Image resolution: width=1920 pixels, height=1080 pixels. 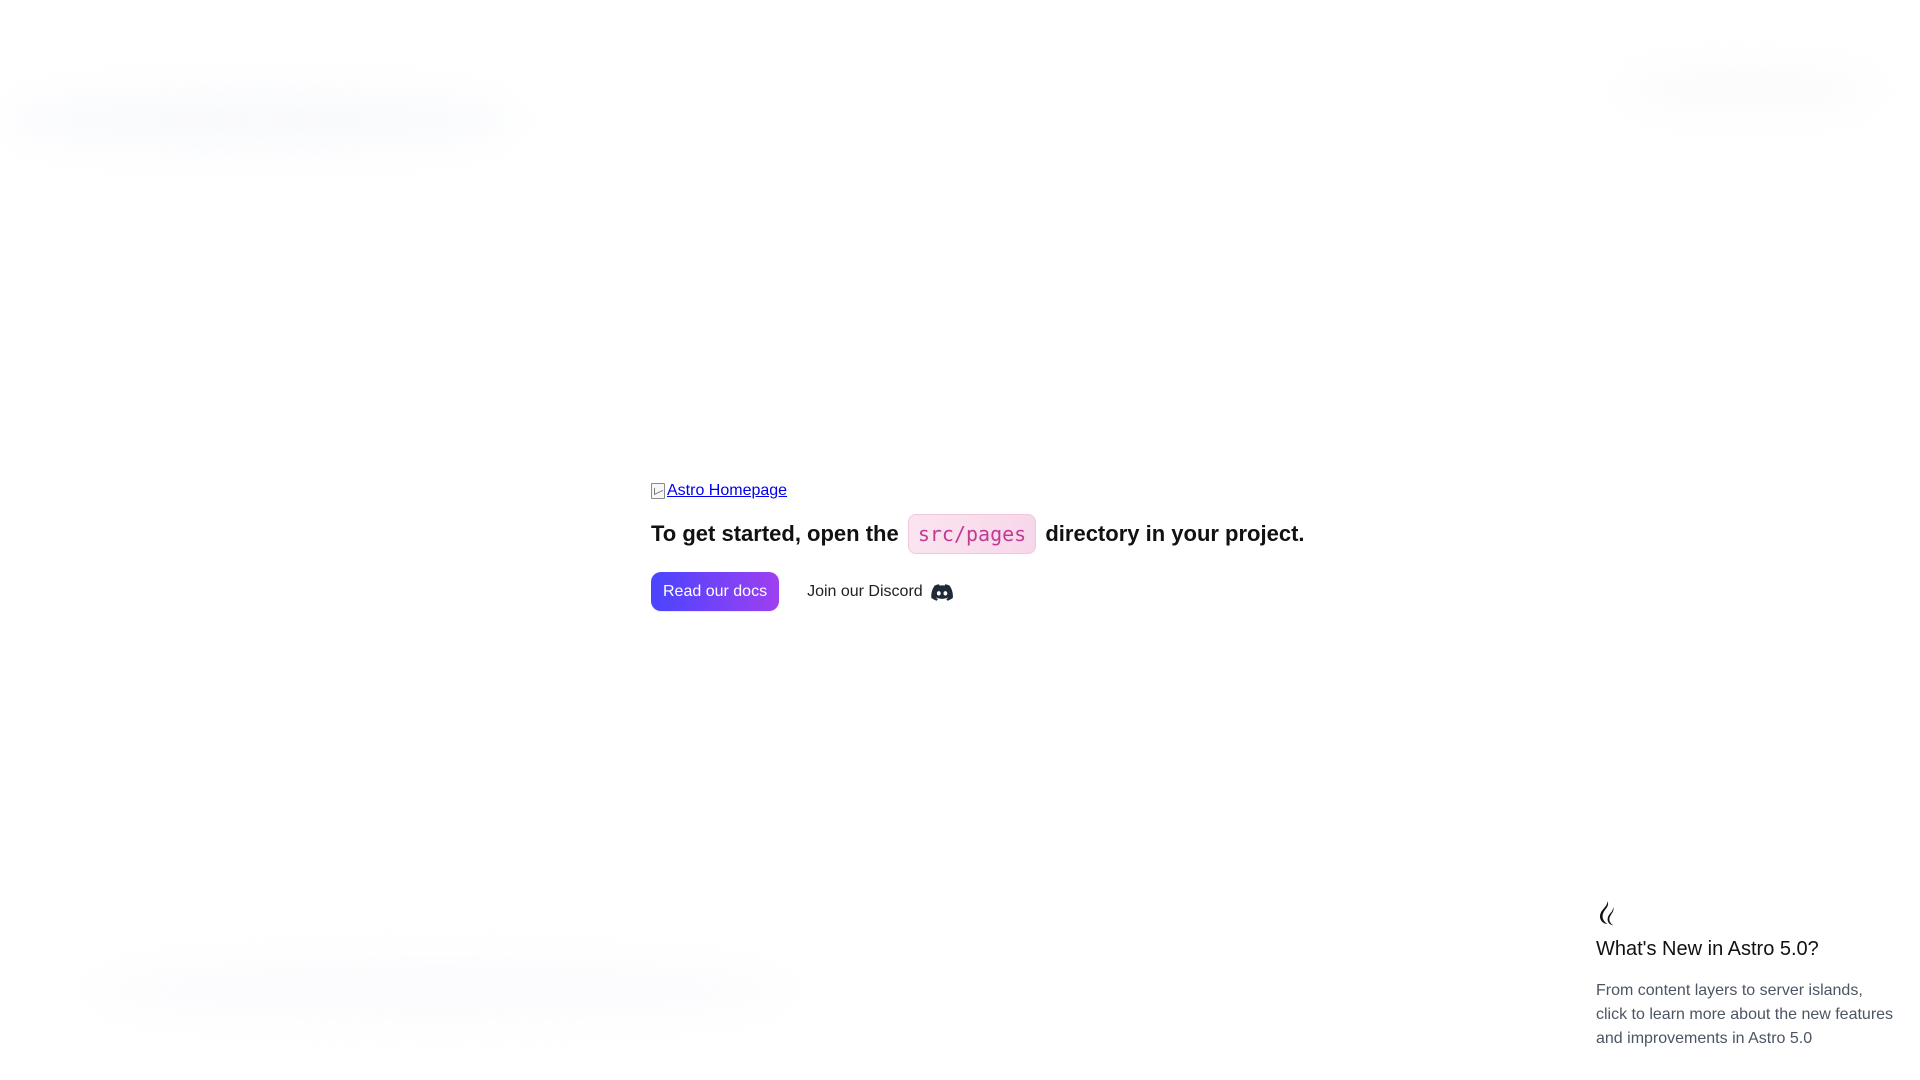 What do you see at coordinates (1031, 591) in the screenshot?
I see `hero-actions: Read our docs Join our Discord` at bounding box center [1031, 591].